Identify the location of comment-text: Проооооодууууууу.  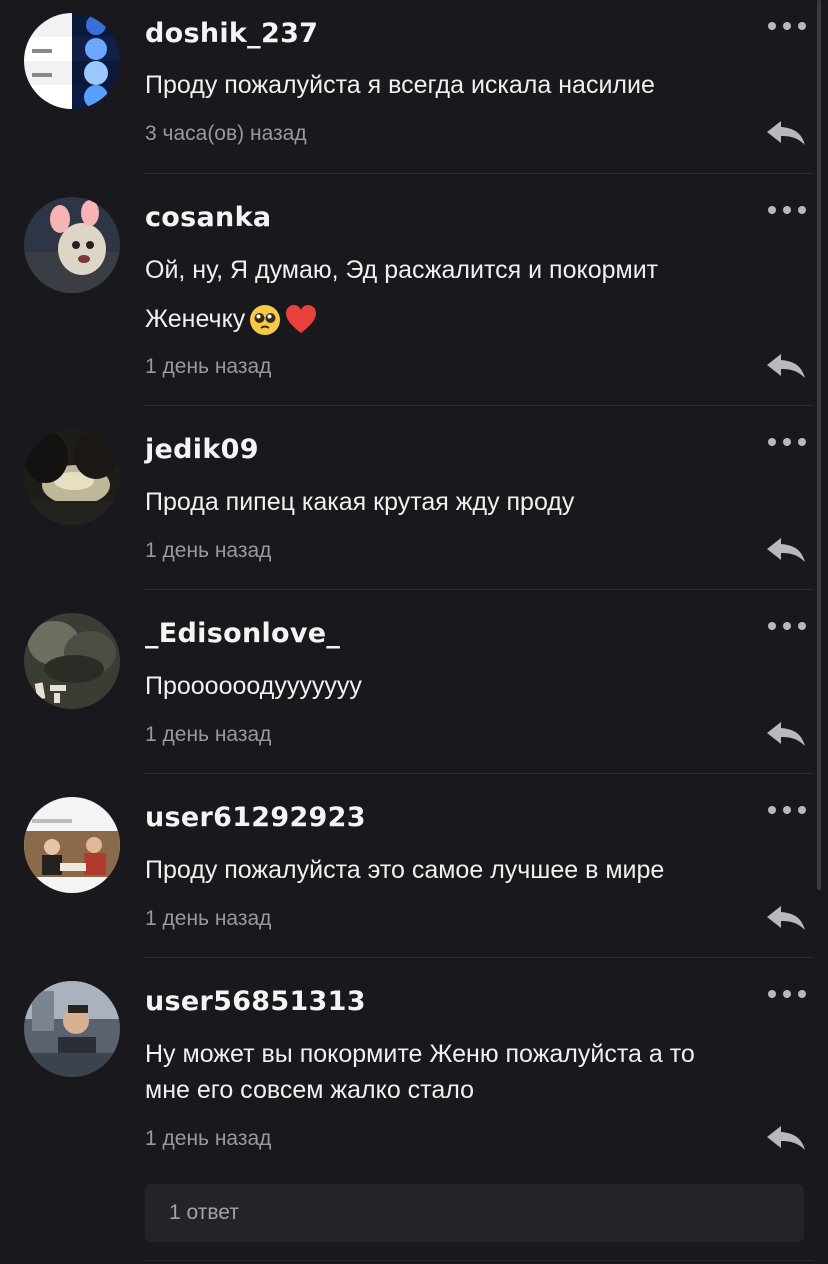
(253, 686).